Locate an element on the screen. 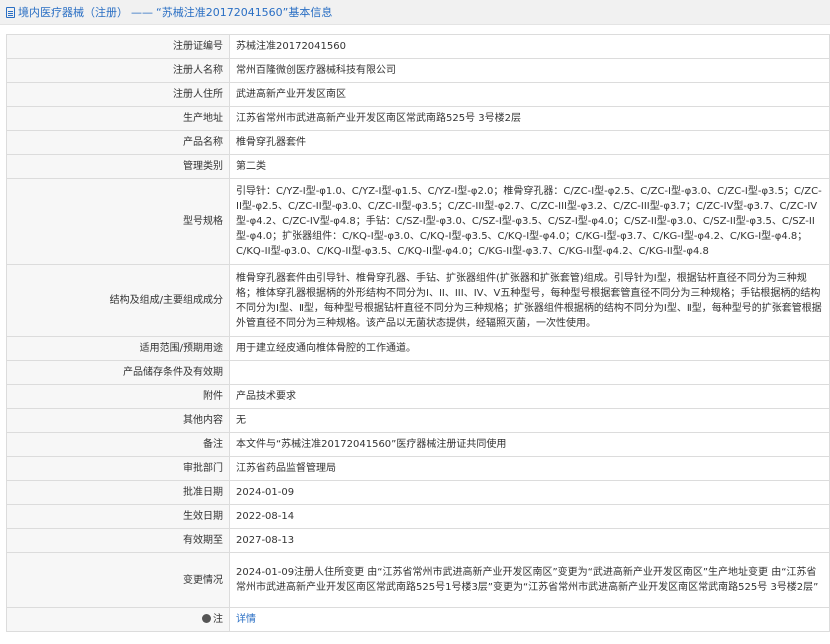 This screenshot has height=644, width=830. table-row: 适用范围/预期用途 用于建立经皮通向椎体骨腔的工作通道。 is located at coordinates (418, 348).